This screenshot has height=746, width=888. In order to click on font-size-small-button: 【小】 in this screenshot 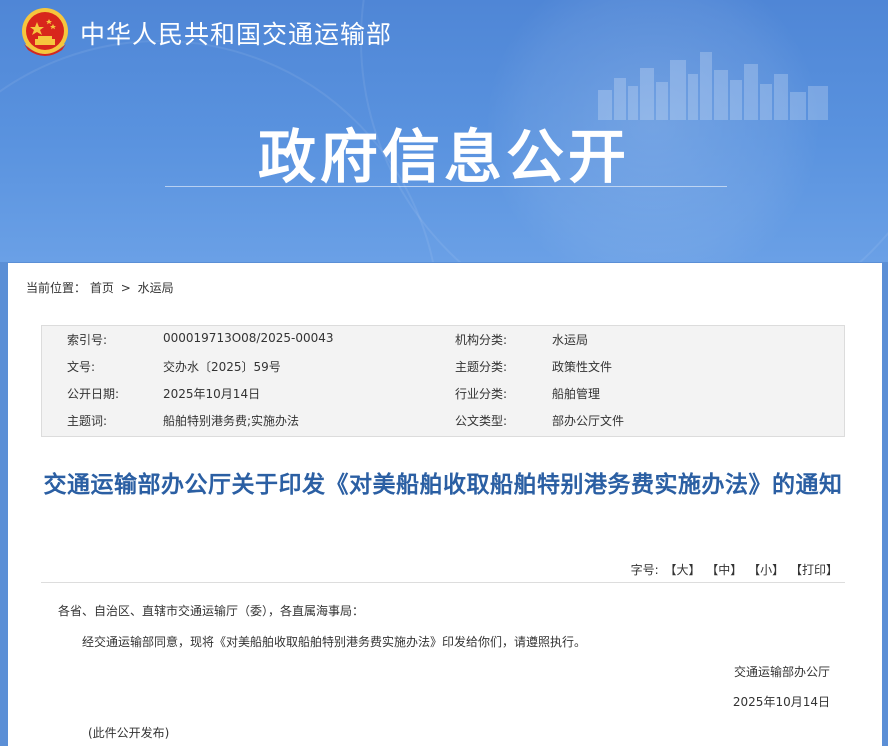, I will do `click(766, 570)`.